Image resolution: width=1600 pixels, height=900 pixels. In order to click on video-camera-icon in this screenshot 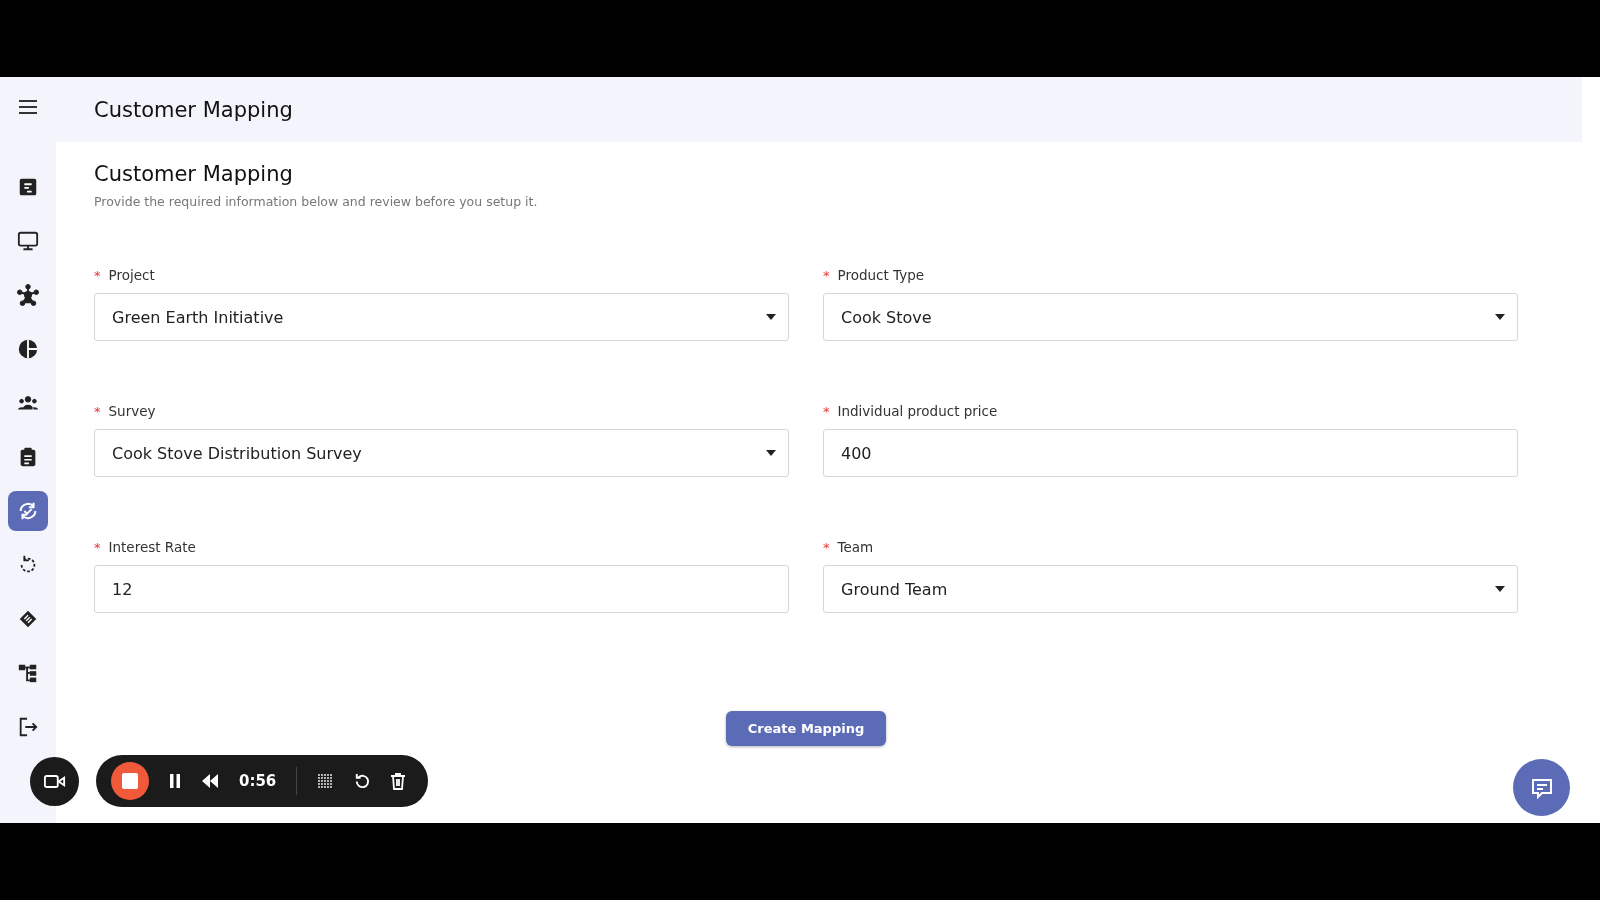, I will do `click(54, 781)`.